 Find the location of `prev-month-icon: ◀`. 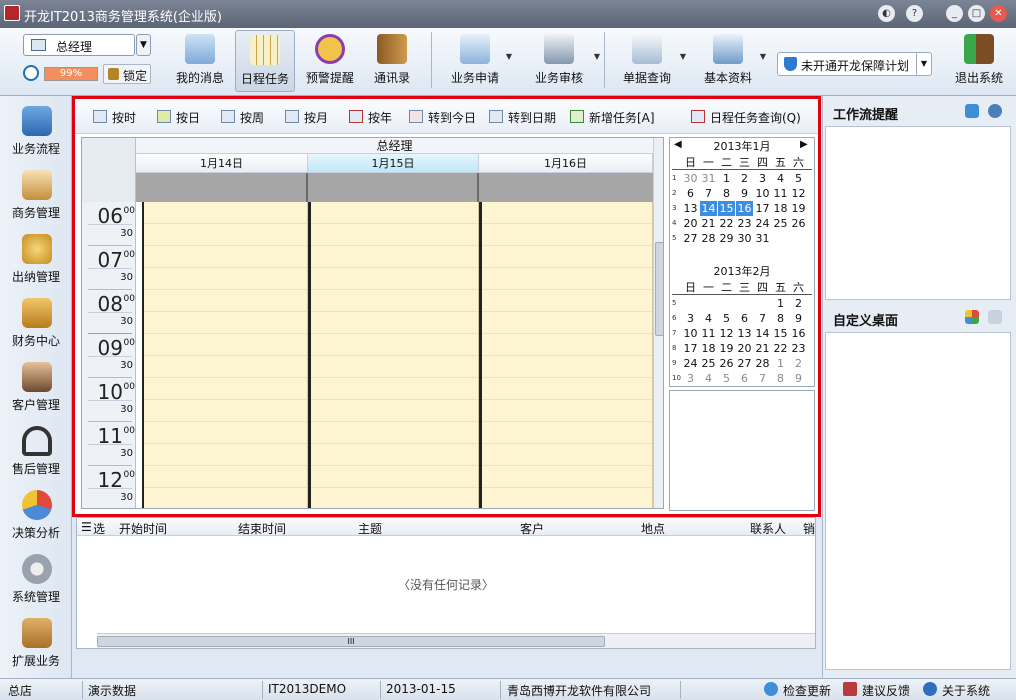

prev-month-icon: ◀ is located at coordinates (678, 144).